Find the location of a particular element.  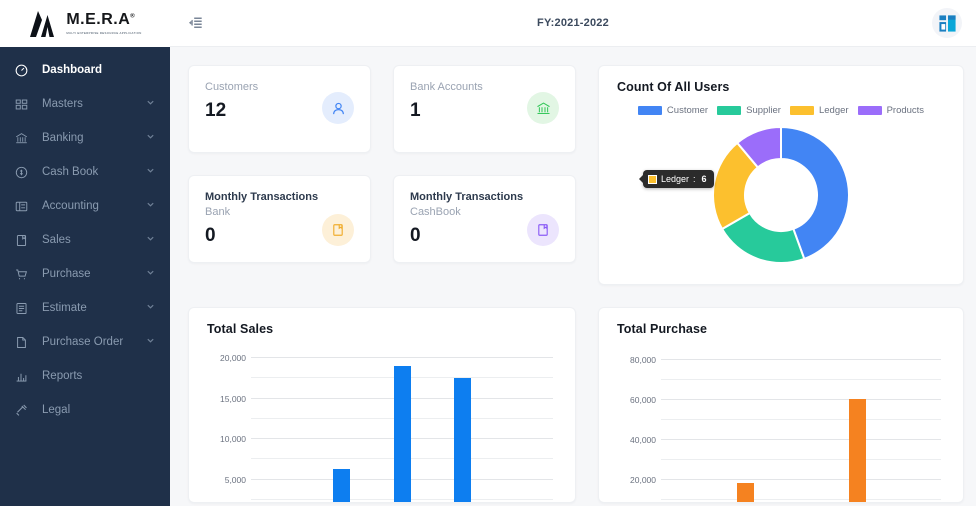

tooltip-value: 6 is located at coordinates (704, 179).